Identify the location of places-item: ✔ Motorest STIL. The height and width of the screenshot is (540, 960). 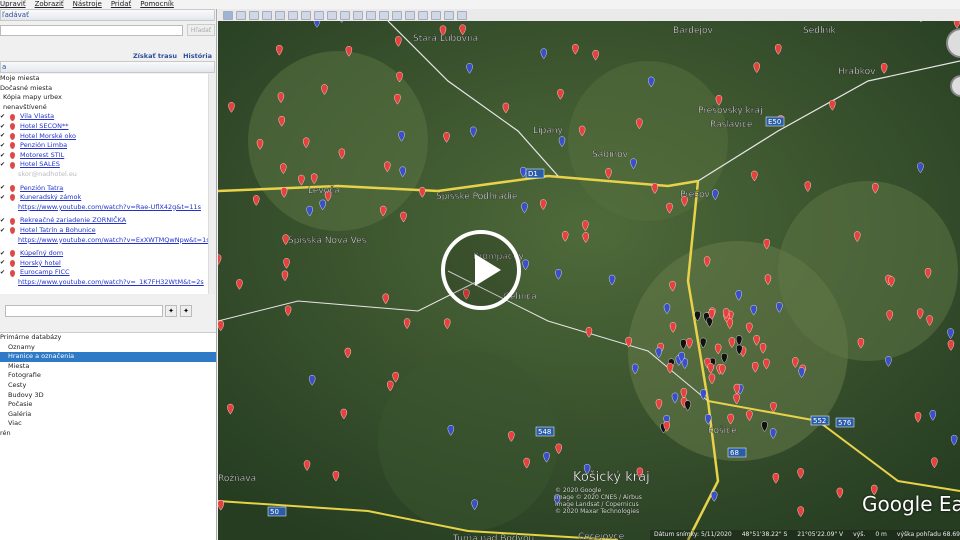
(104, 156).